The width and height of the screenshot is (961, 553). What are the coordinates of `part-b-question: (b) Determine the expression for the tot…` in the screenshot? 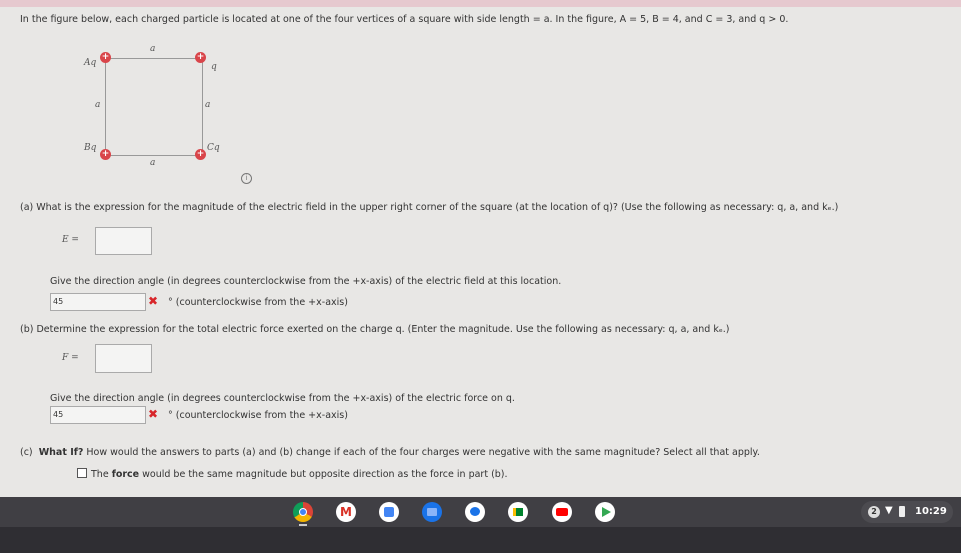 It's located at (375, 329).